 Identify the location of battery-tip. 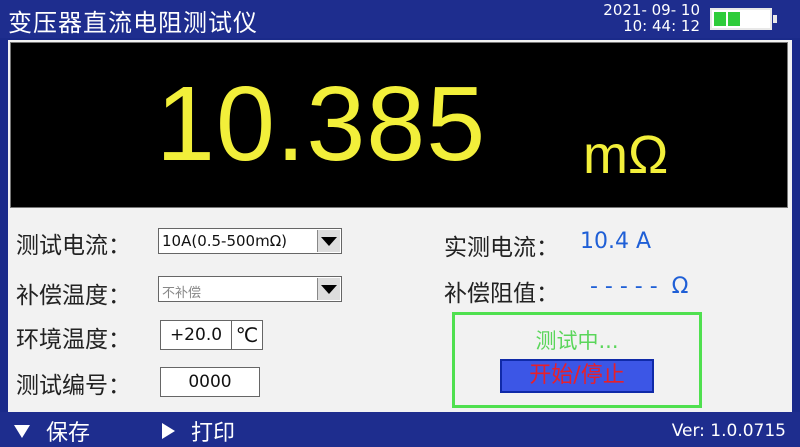
(775, 19).